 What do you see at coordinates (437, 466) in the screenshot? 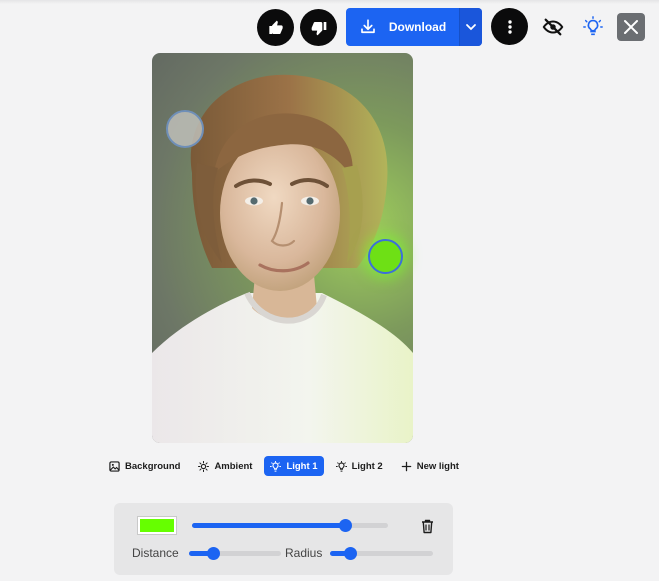
I see `tab-new-light-label: New light` at bounding box center [437, 466].